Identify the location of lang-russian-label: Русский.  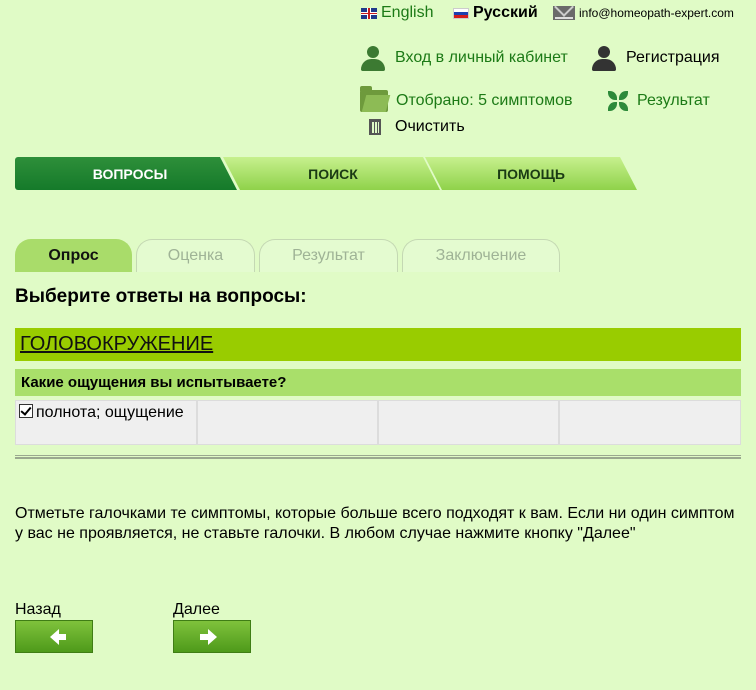
(505, 13).